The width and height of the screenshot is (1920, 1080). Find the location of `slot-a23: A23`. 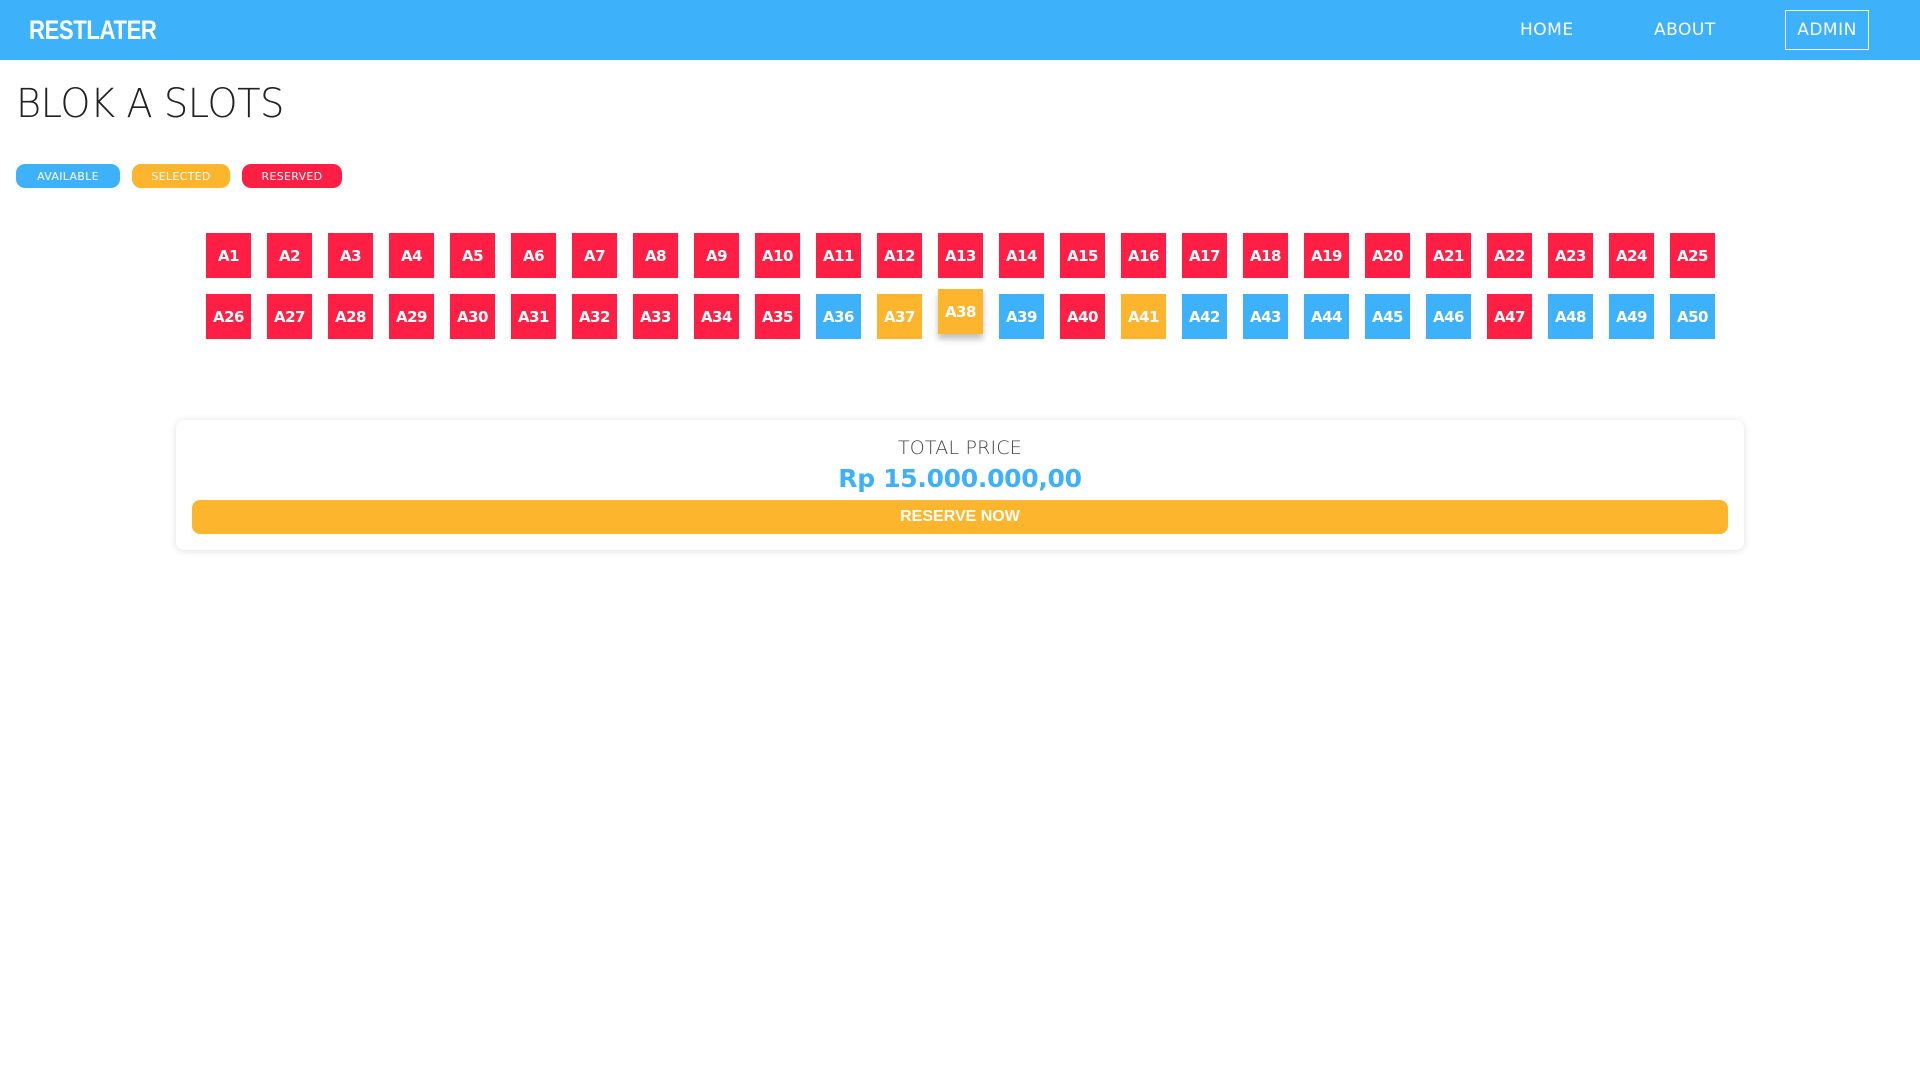

slot-a23: A23 is located at coordinates (1570, 255).